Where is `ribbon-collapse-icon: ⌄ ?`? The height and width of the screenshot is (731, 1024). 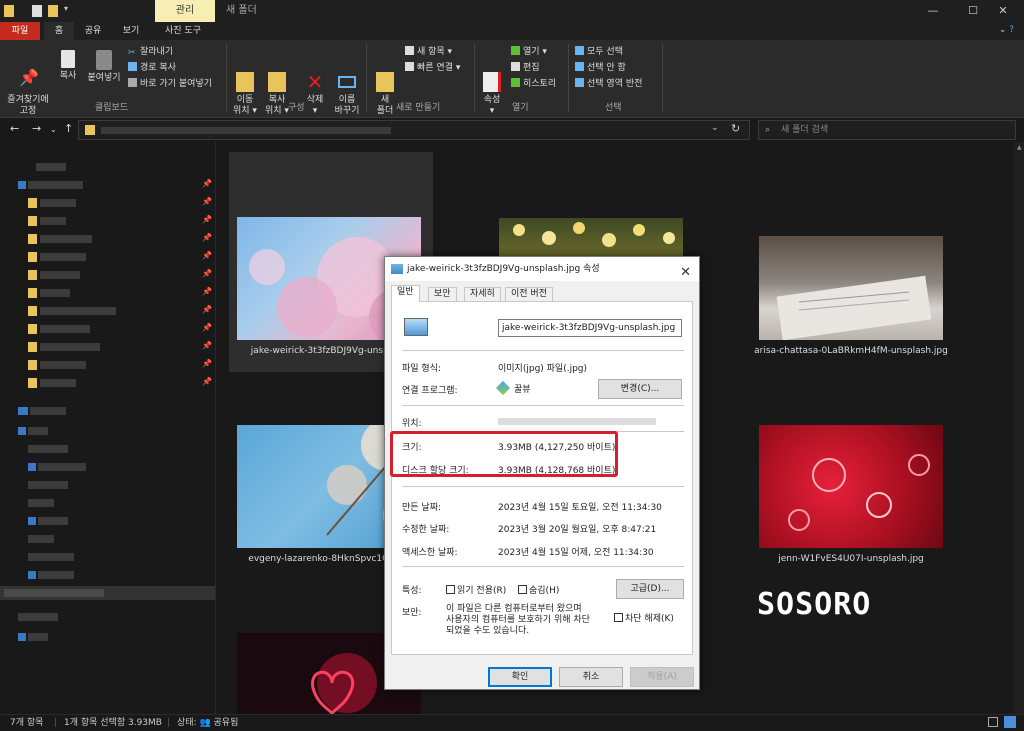 ribbon-collapse-icon: ⌄ ? is located at coordinates (1006, 30).